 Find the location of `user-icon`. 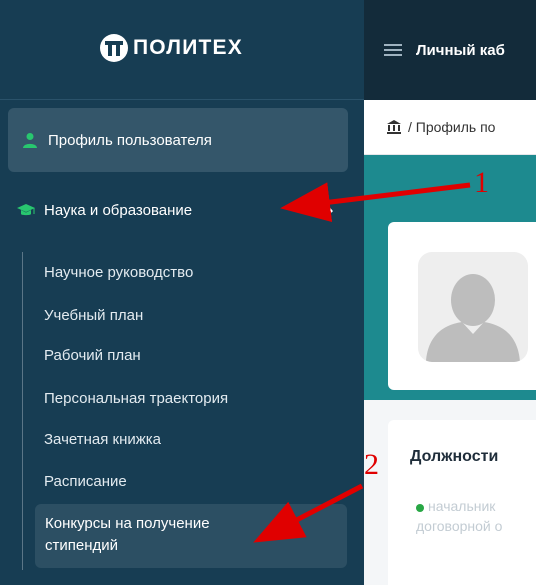

user-icon is located at coordinates (30, 140).